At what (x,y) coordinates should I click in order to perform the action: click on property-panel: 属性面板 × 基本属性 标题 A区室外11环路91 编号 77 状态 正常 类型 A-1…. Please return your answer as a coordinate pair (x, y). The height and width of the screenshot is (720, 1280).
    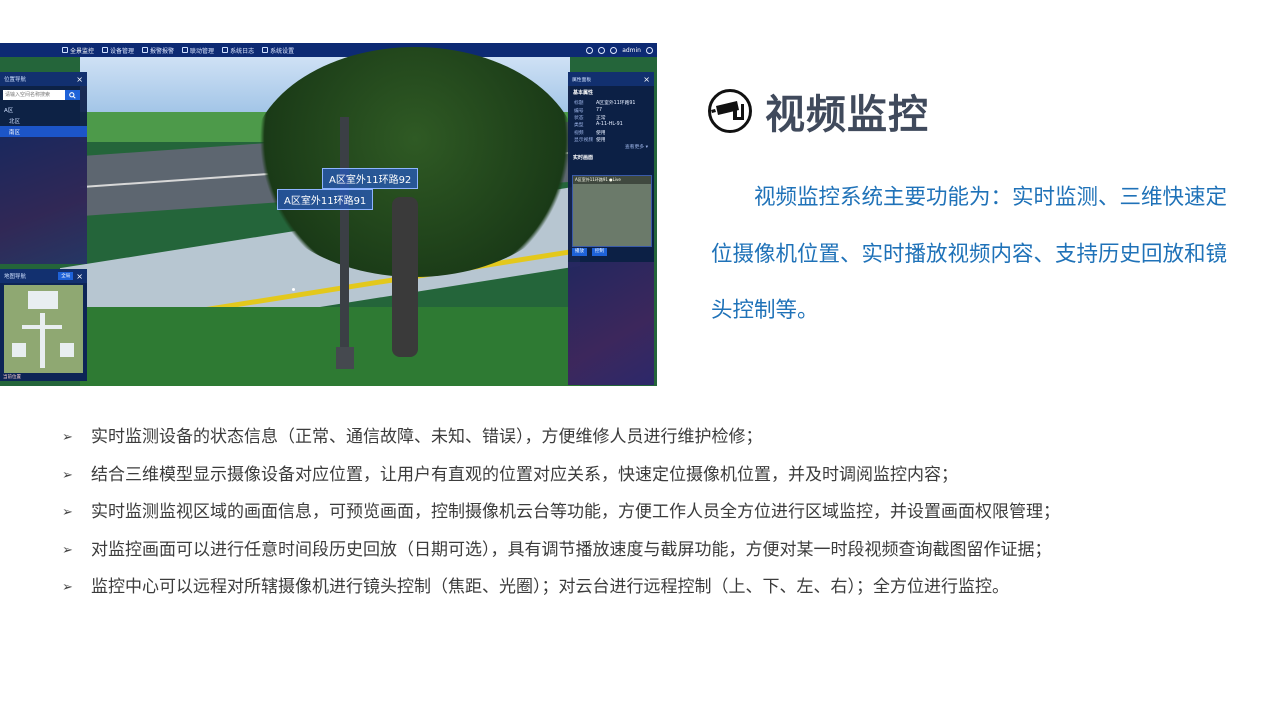
    Looking at the image, I should click on (611, 228).